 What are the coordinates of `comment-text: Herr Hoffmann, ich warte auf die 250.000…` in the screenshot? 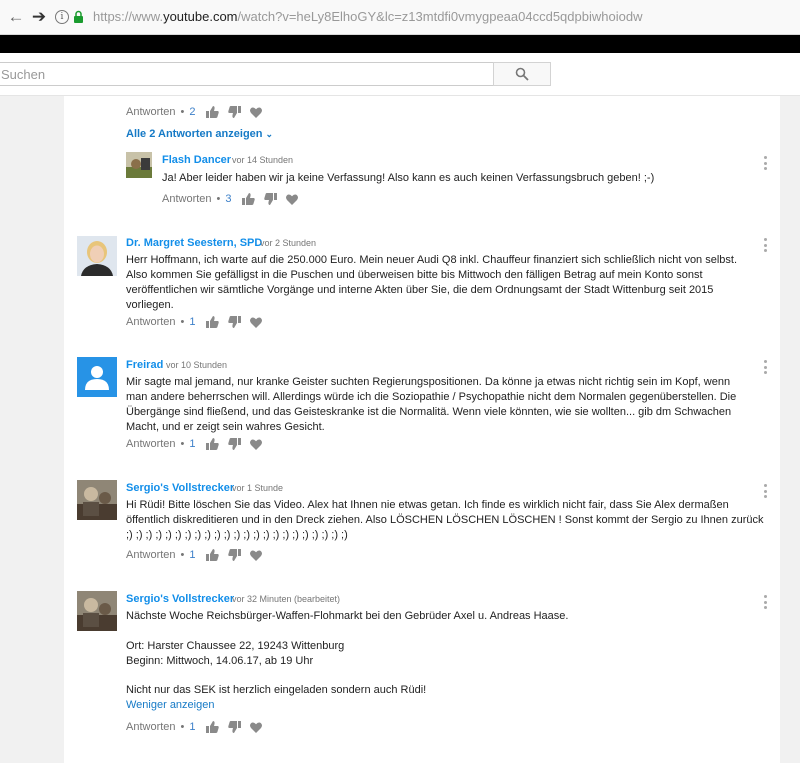 It's located at (432, 282).